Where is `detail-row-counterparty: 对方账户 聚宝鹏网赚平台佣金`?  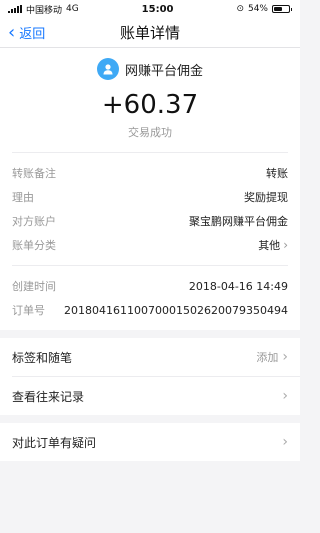
detail-row-counterparty: 对方账户 聚宝鹏网赚平台佣金 is located at coordinates (150, 221).